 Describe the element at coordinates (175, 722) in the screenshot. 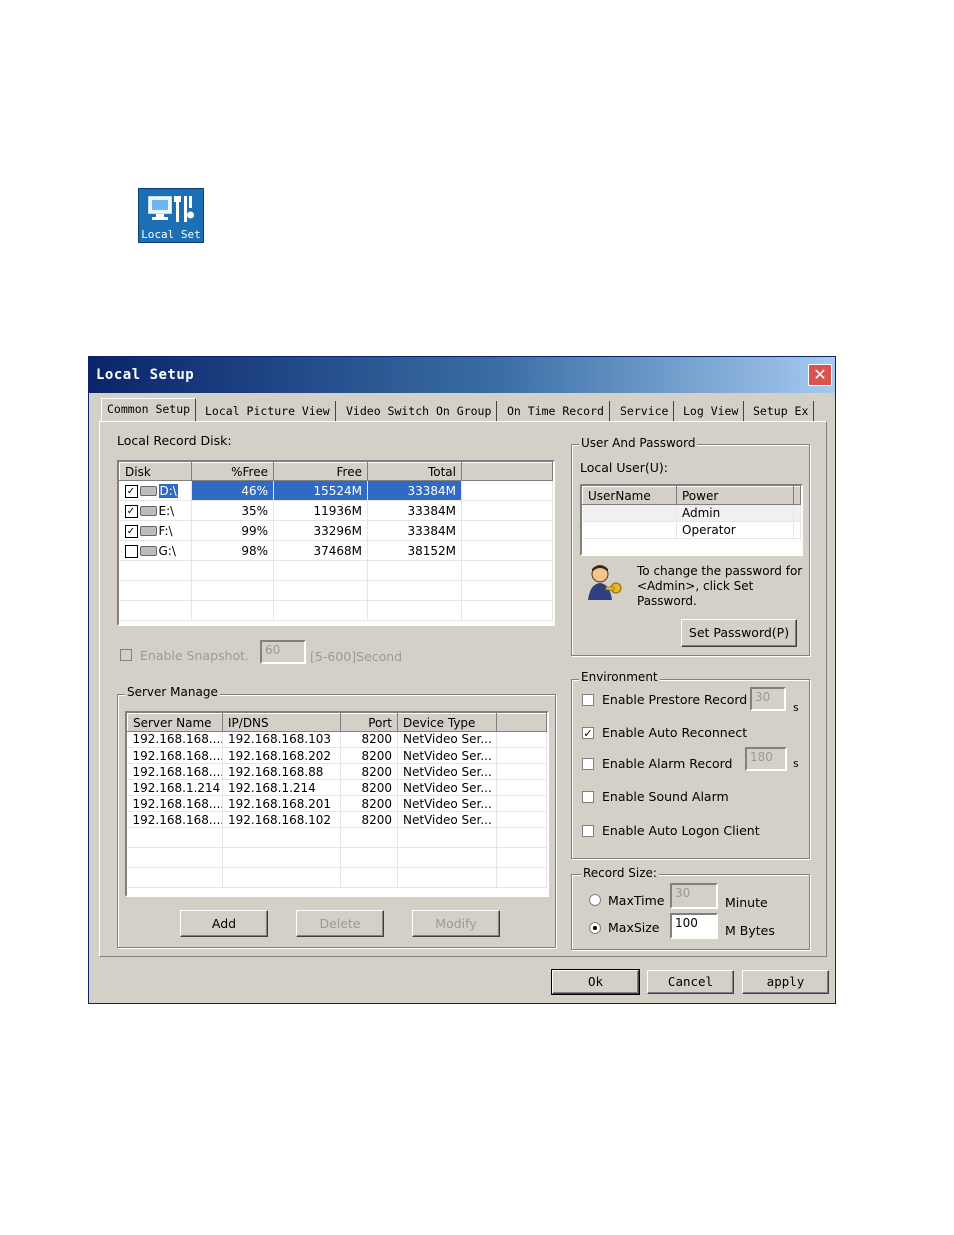

I see `column-header-server-name: Server Name` at that location.